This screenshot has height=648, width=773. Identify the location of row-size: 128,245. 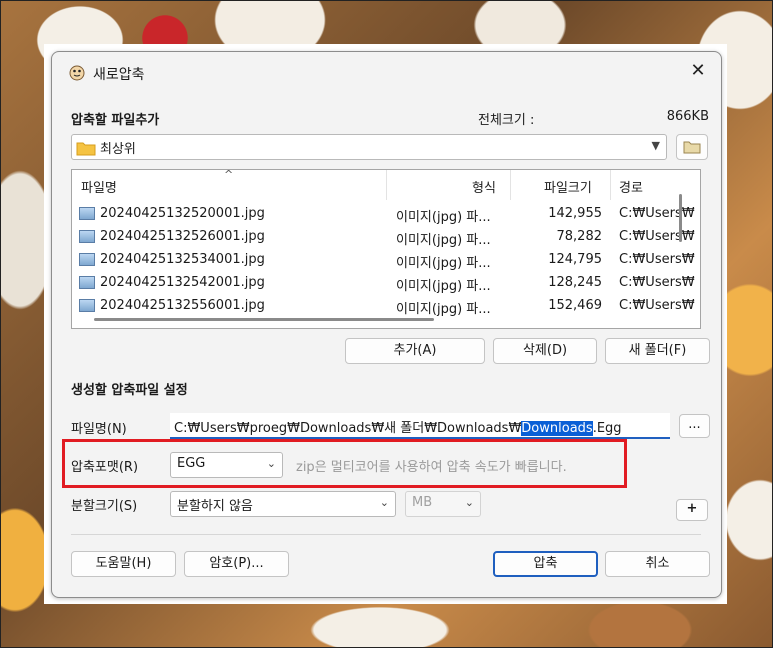
(575, 282).